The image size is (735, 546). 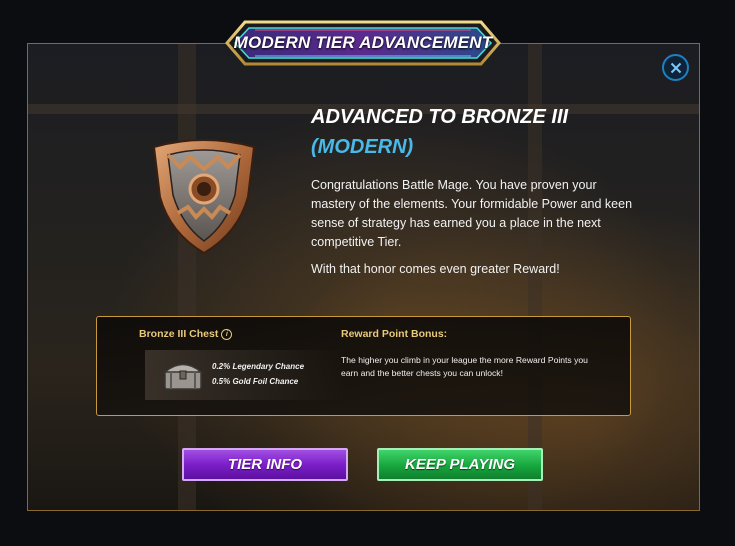 I want to click on keep-playing-button: KEEP PLAYING, so click(x=460, y=464).